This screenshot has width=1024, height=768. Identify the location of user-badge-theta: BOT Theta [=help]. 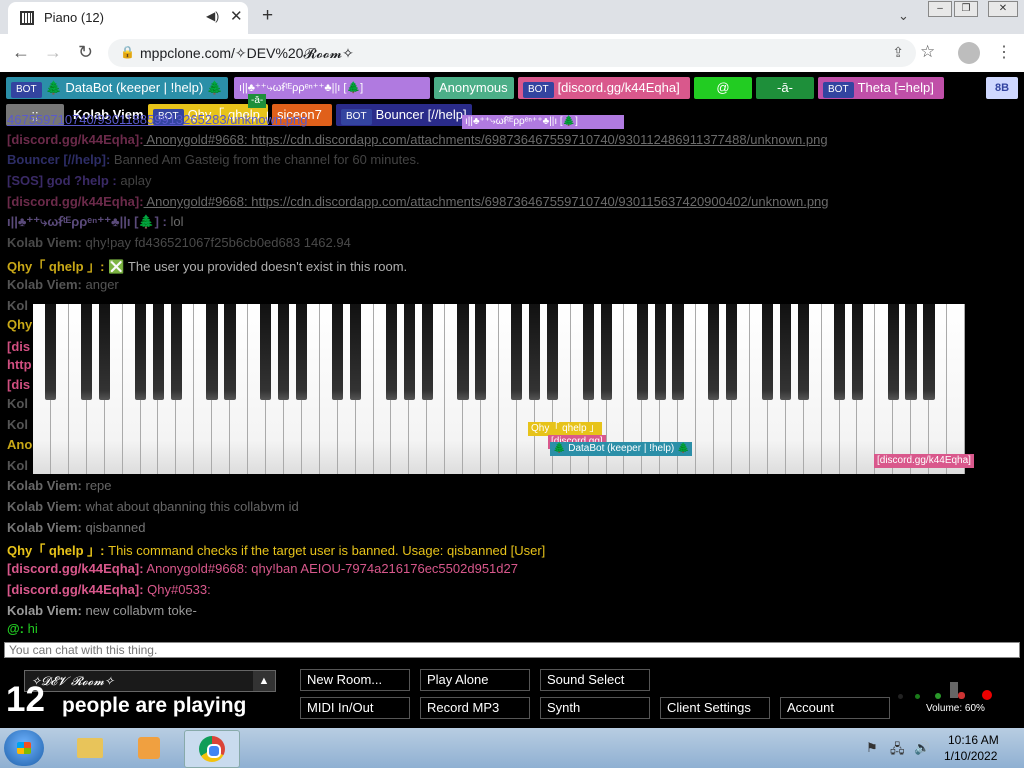
(881, 88).